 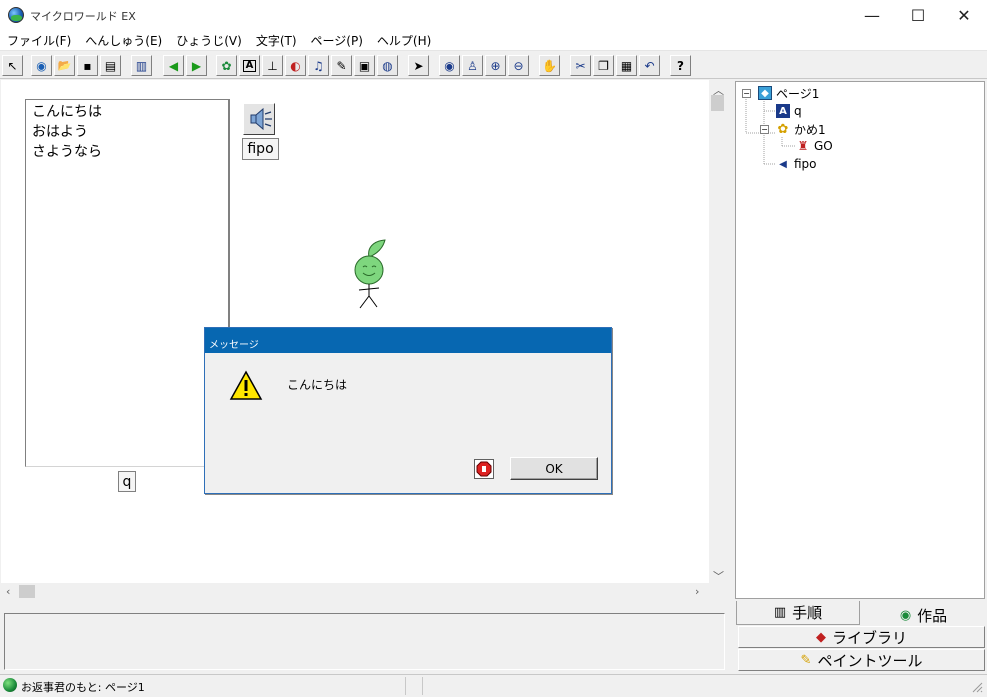 I want to click on tb-btn-14: ▣, so click(x=364, y=65).